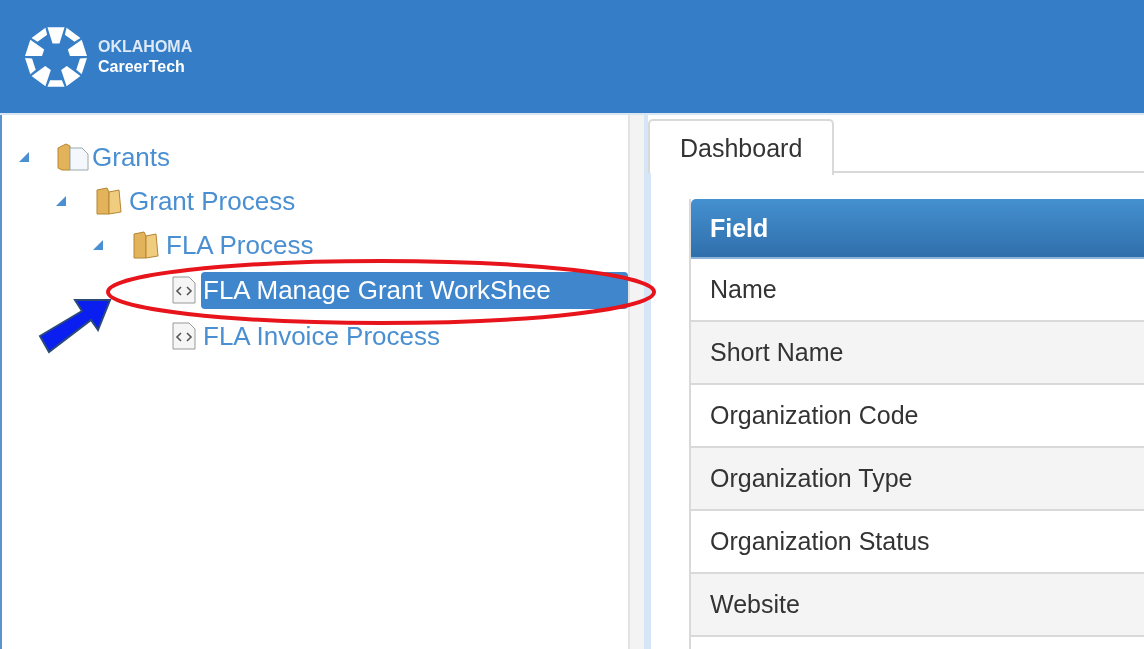 The height and width of the screenshot is (649, 1144). What do you see at coordinates (414, 290) in the screenshot?
I see `tree-item: FLA Manage Grant WorkShee` at bounding box center [414, 290].